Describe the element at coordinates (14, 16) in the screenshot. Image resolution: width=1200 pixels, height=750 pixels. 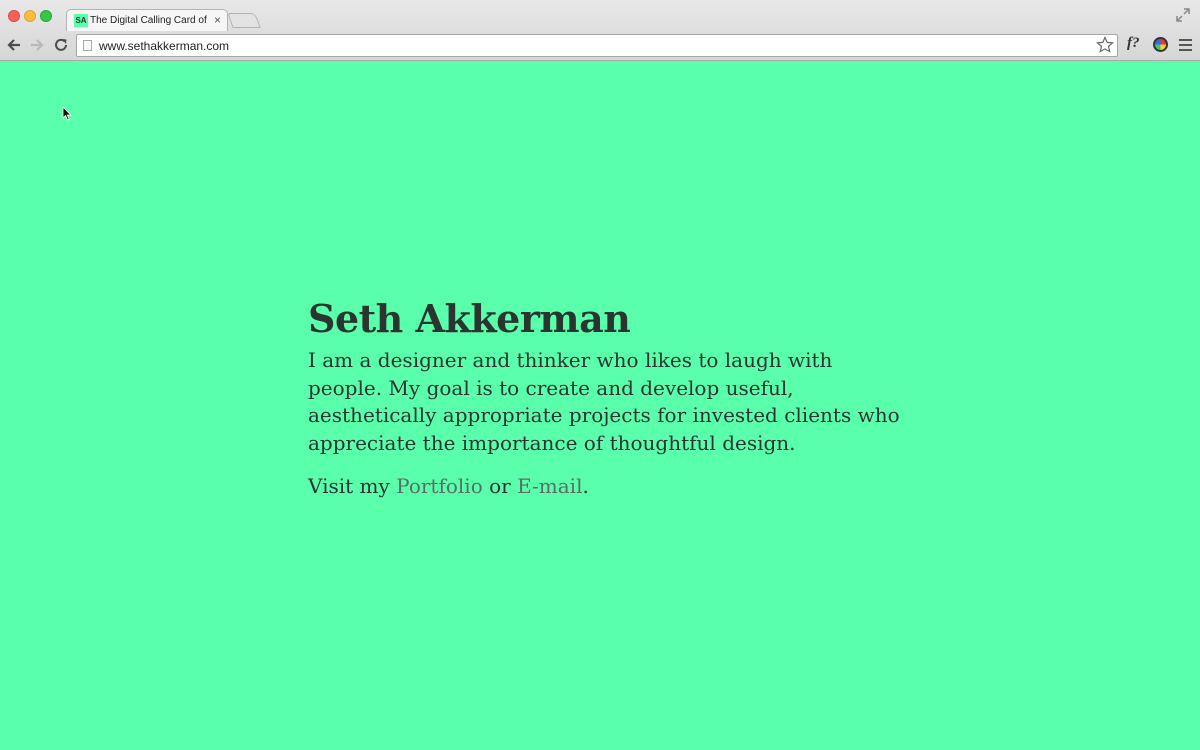
I see `close-window-button` at that location.